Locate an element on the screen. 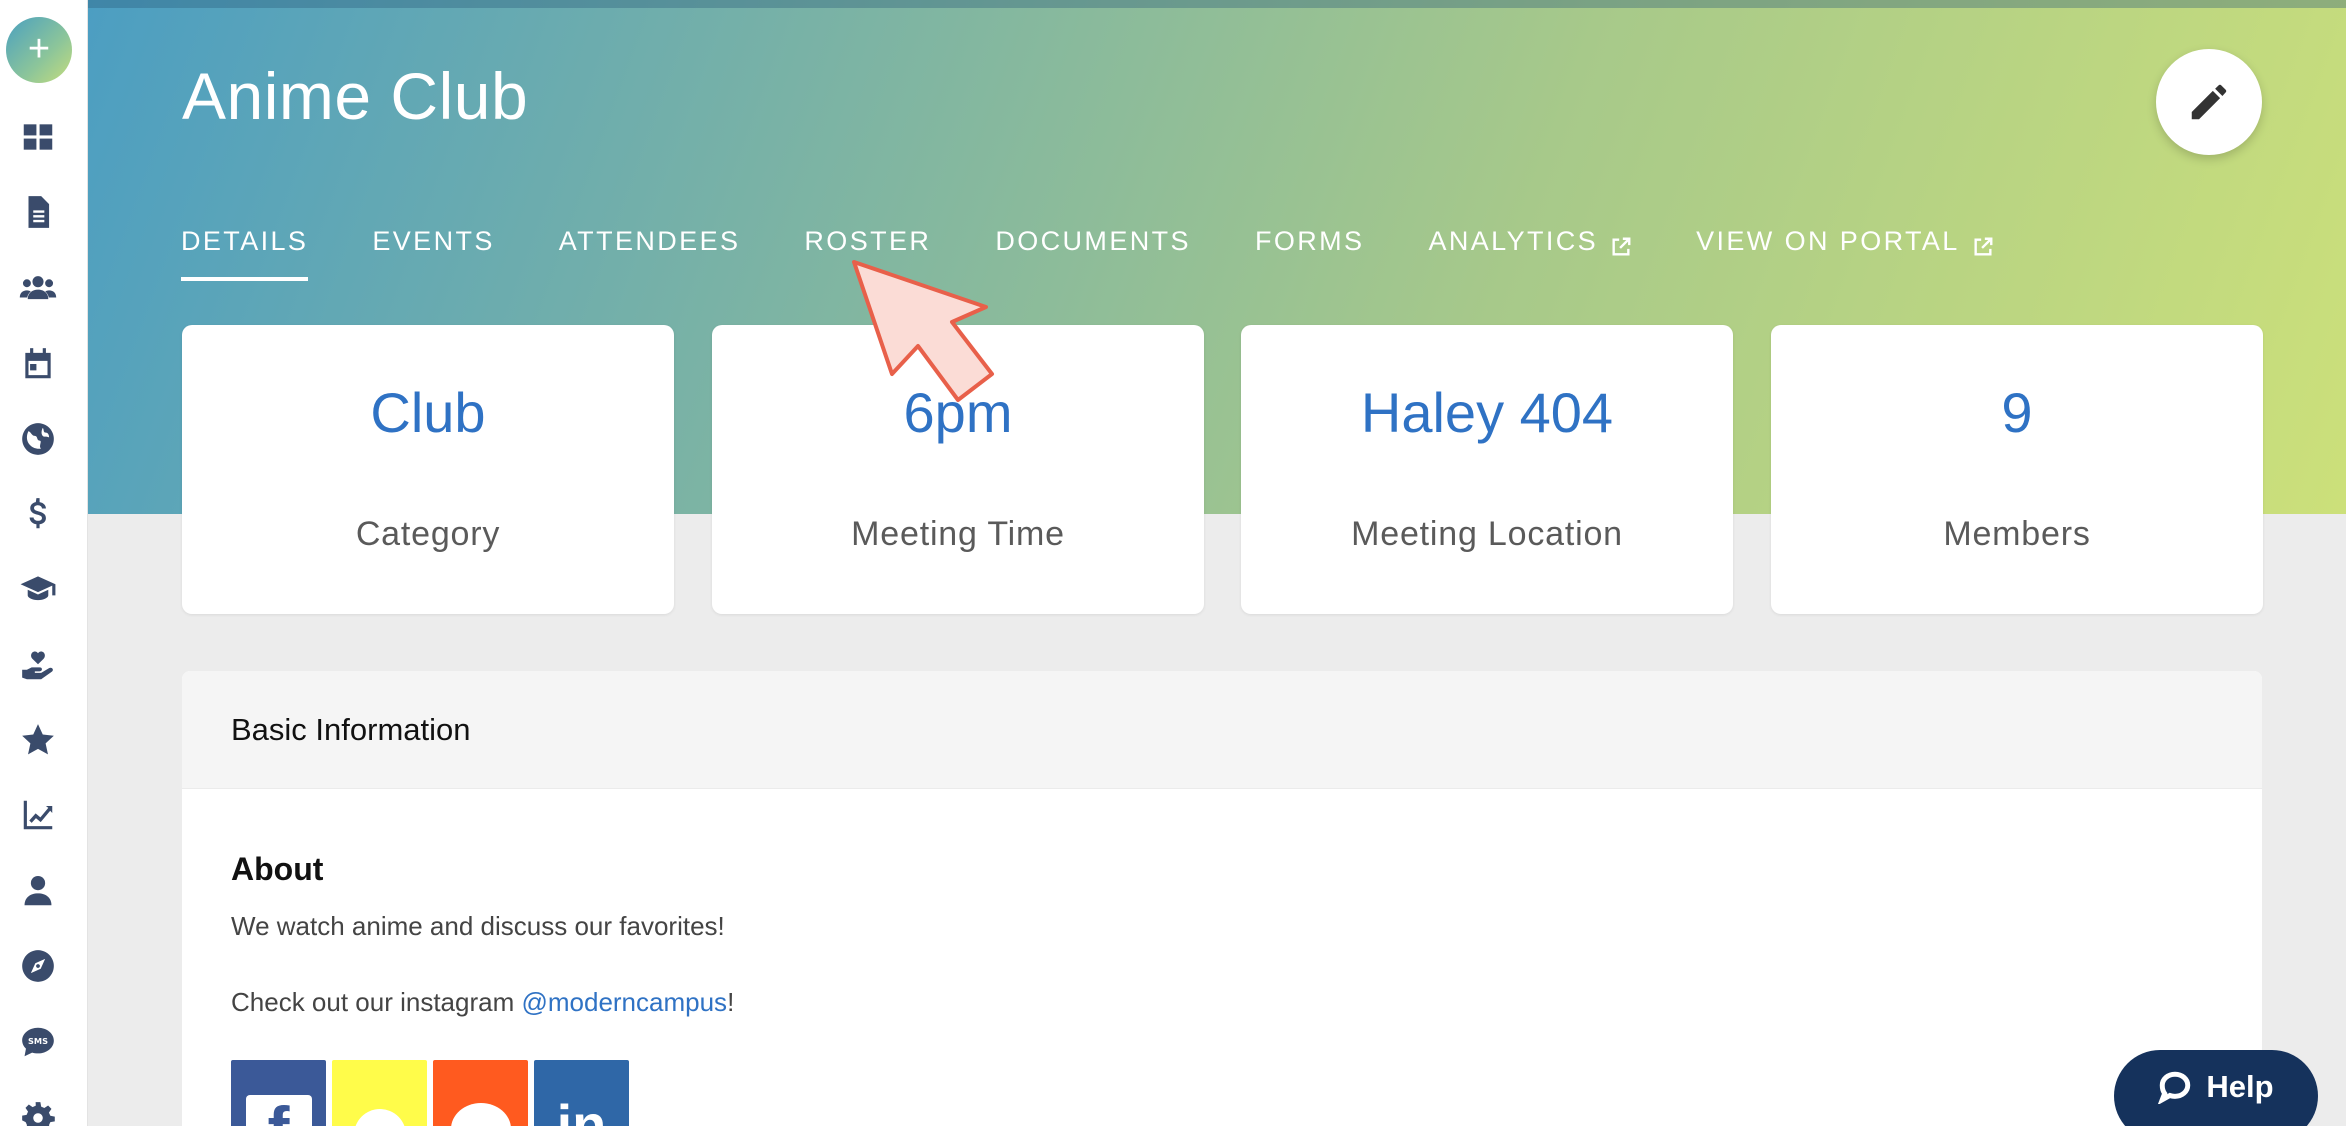 The height and width of the screenshot is (1126, 2346). about-heading: About is located at coordinates (277, 869).